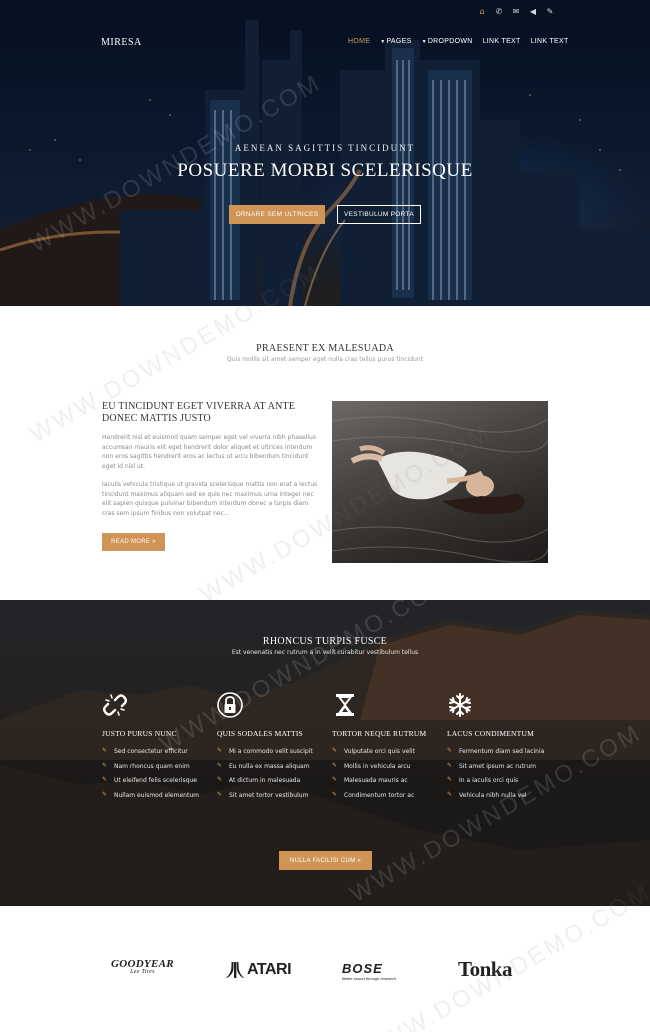 This screenshot has height=1032, width=650. What do you see at coordinates (376, 780) in the screenshot?
I see `list-item-text: Malesuada mauris ac` at bounding box center [376, 780].